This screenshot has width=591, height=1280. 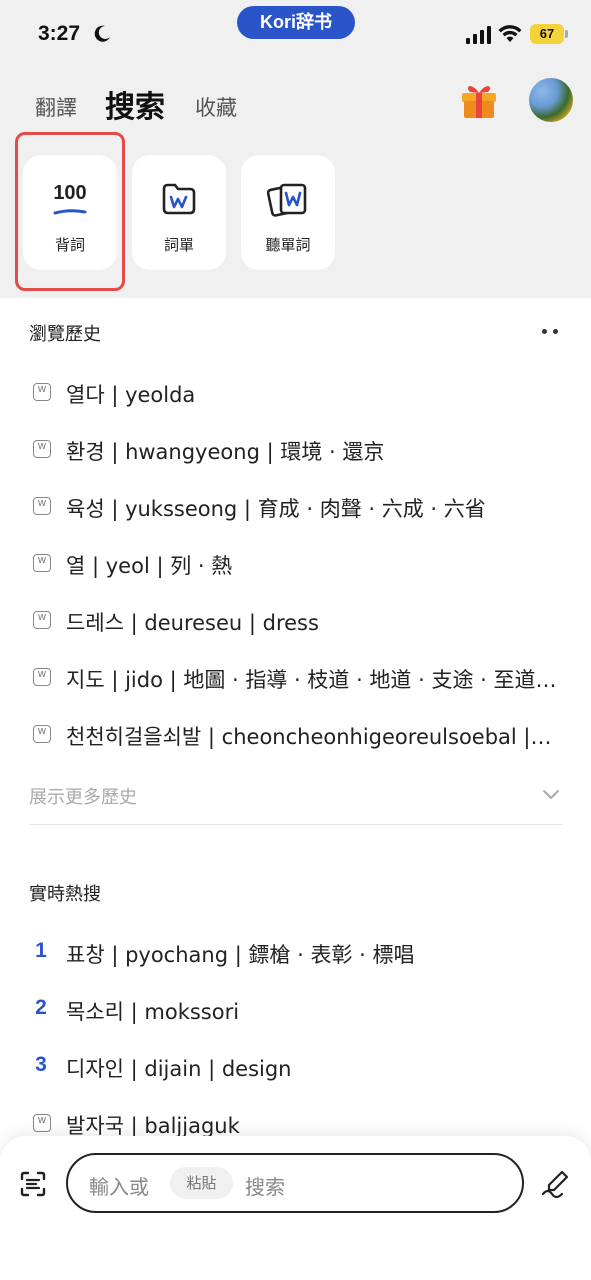 I want to click on hot-search-title: 實時熱搜, so click(x=65, y=894).